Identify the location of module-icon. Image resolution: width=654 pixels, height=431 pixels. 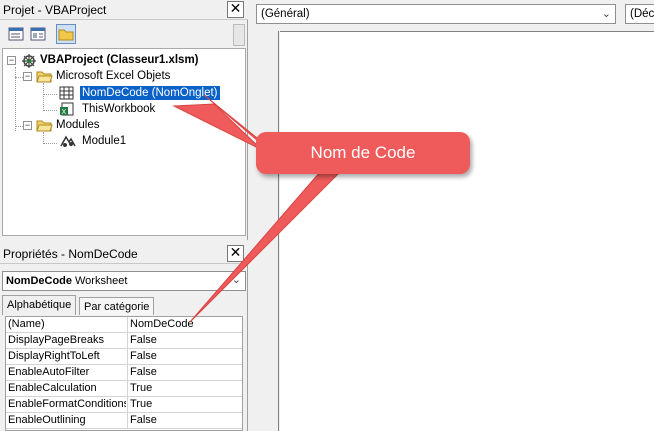
(68, 141).